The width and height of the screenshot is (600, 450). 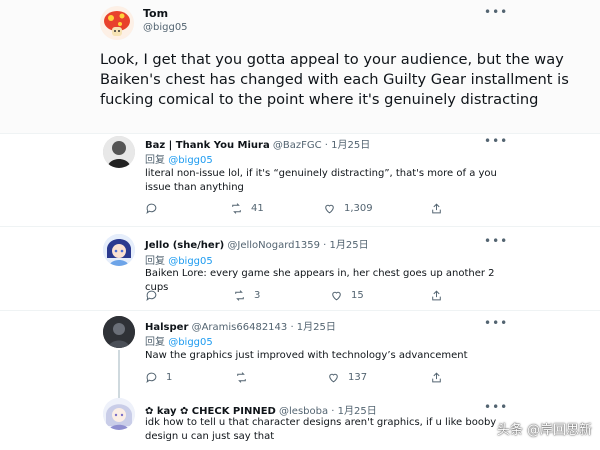 I want to click on mushroom-avatar-icon, so click(x=117, y=23).